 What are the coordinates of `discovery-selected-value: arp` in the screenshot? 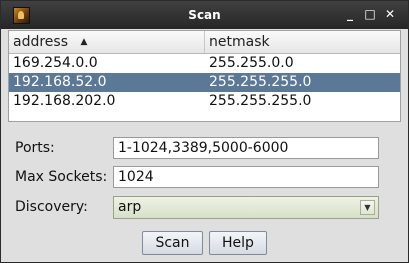 It's located at (130, 207).